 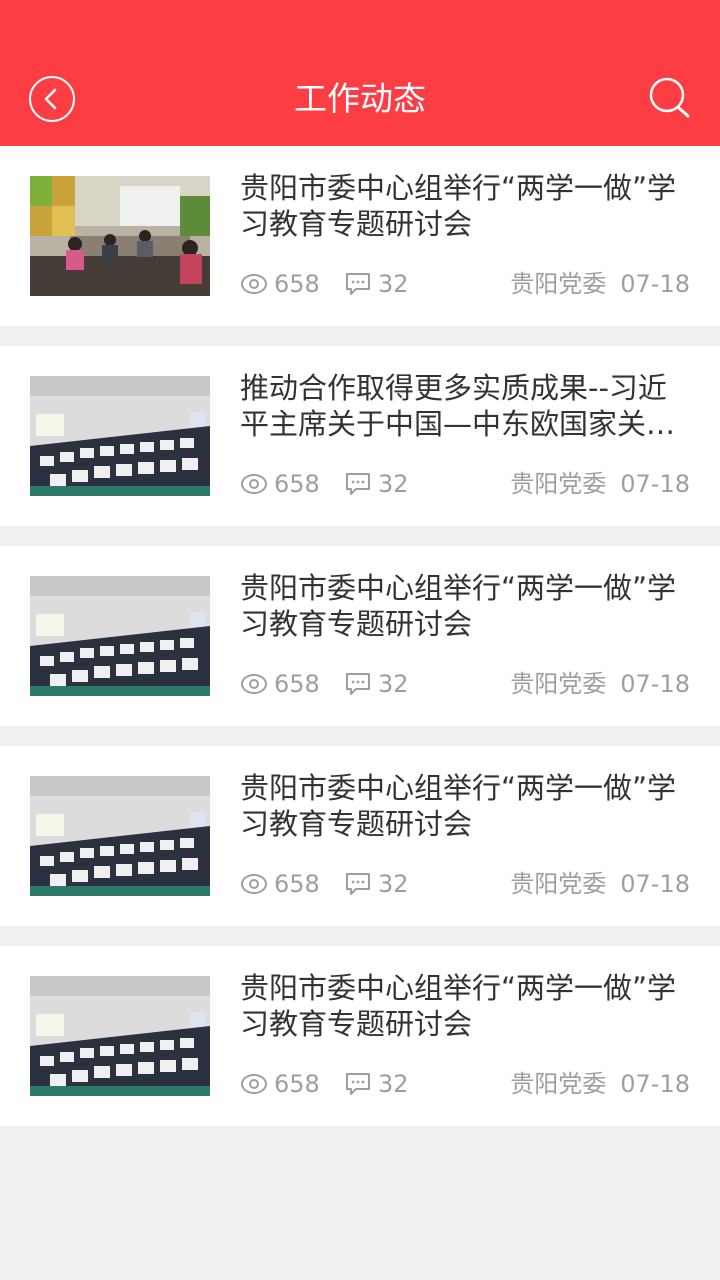 I want to click on page-title: 工作动态, so click(x=360, y=98).